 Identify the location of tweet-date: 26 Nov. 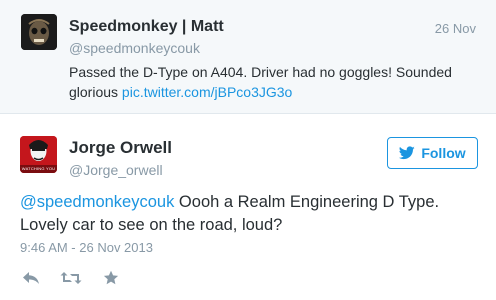
(455, 28).